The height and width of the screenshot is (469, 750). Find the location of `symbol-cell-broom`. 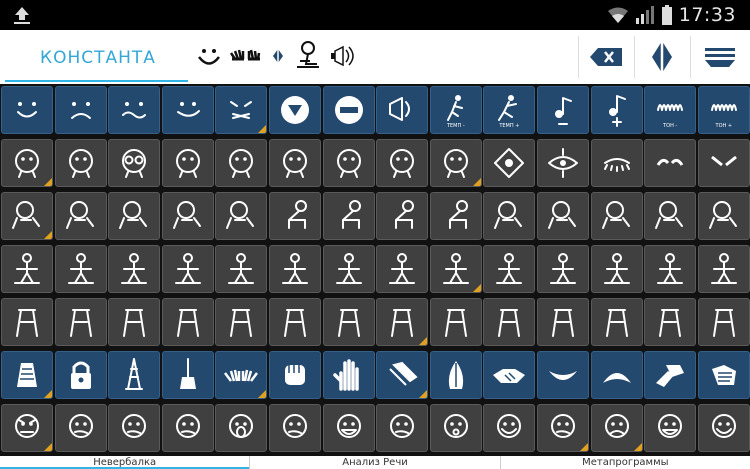

symbol-cell-broom is located at coordinates (187, 375).